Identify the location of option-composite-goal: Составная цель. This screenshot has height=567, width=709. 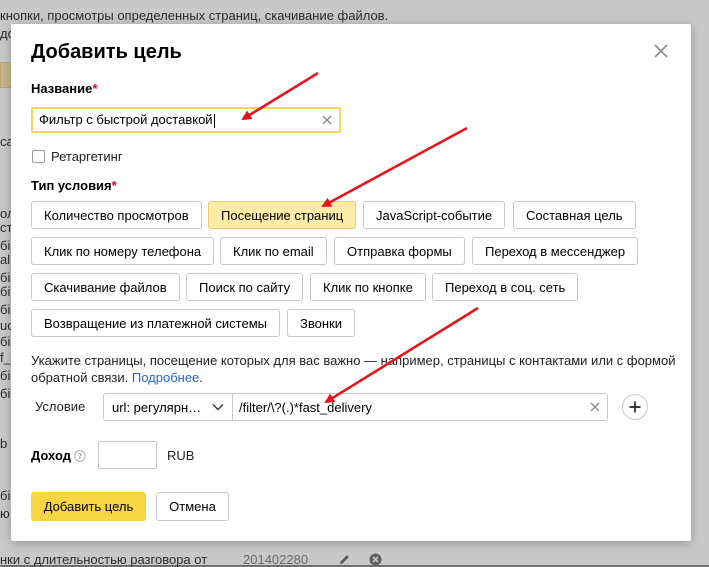
(574, 215).